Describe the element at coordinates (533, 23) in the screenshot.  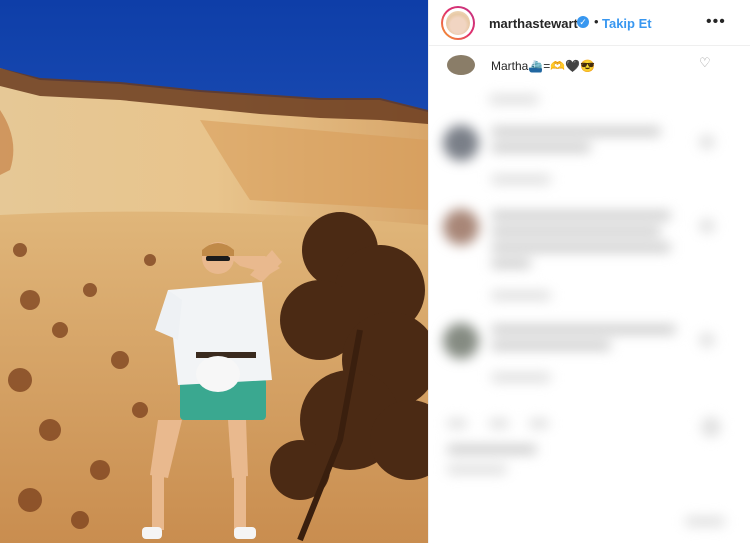
I see `author-username: marthastewart` at that location.